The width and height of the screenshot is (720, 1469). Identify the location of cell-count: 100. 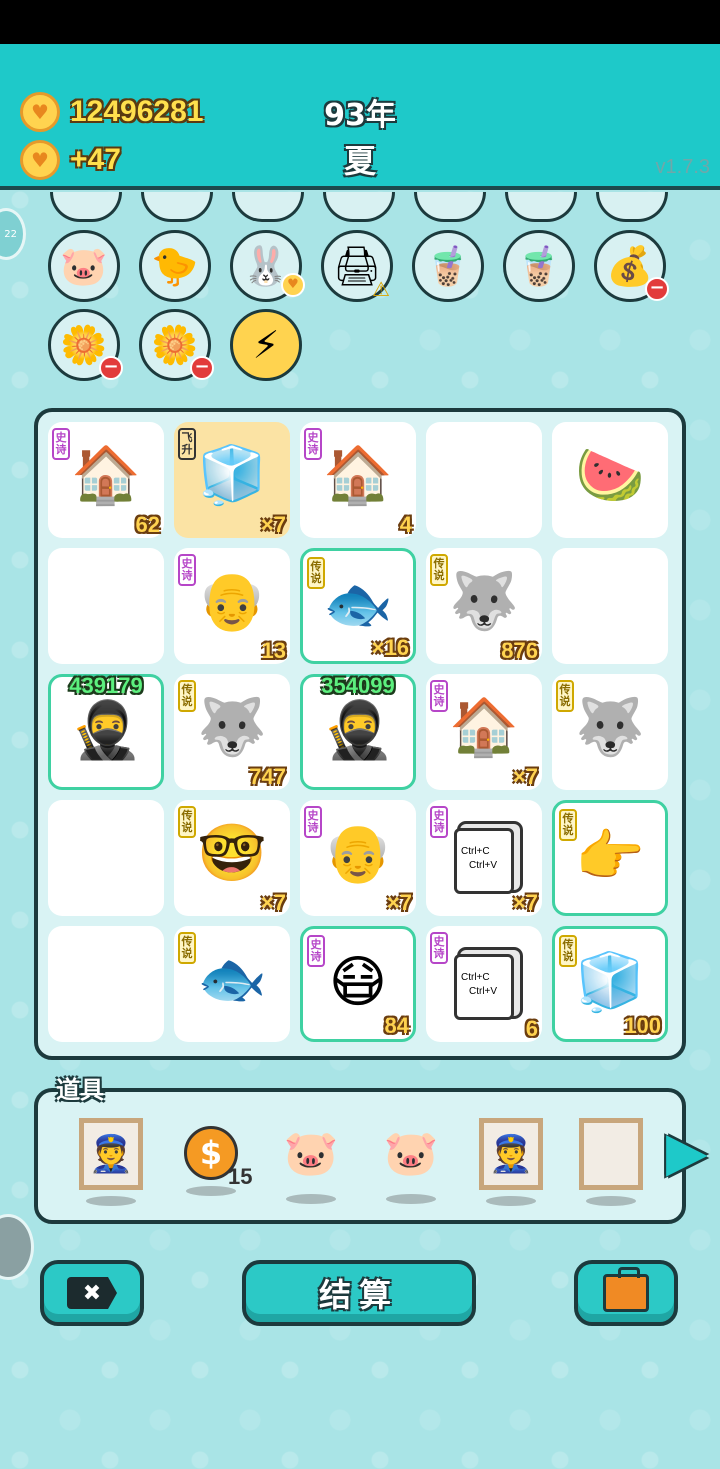
(642, 1025).